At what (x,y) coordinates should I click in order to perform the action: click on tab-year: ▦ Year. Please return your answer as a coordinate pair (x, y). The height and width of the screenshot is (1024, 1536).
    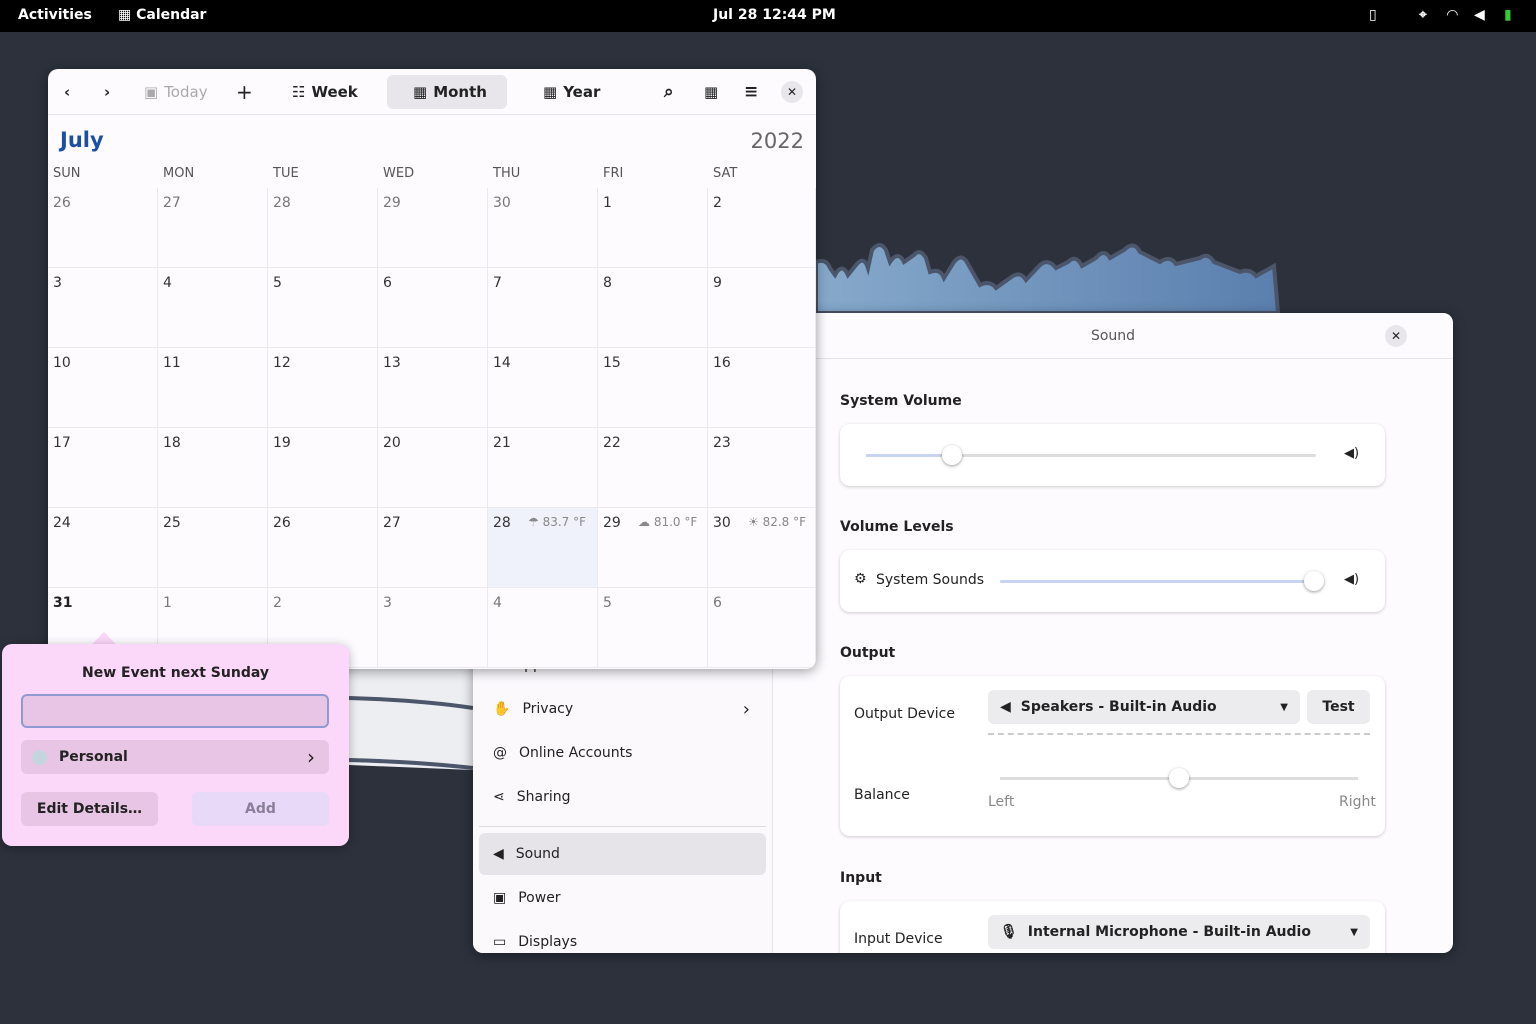
    Looking at the image, I should click on (571, 92).